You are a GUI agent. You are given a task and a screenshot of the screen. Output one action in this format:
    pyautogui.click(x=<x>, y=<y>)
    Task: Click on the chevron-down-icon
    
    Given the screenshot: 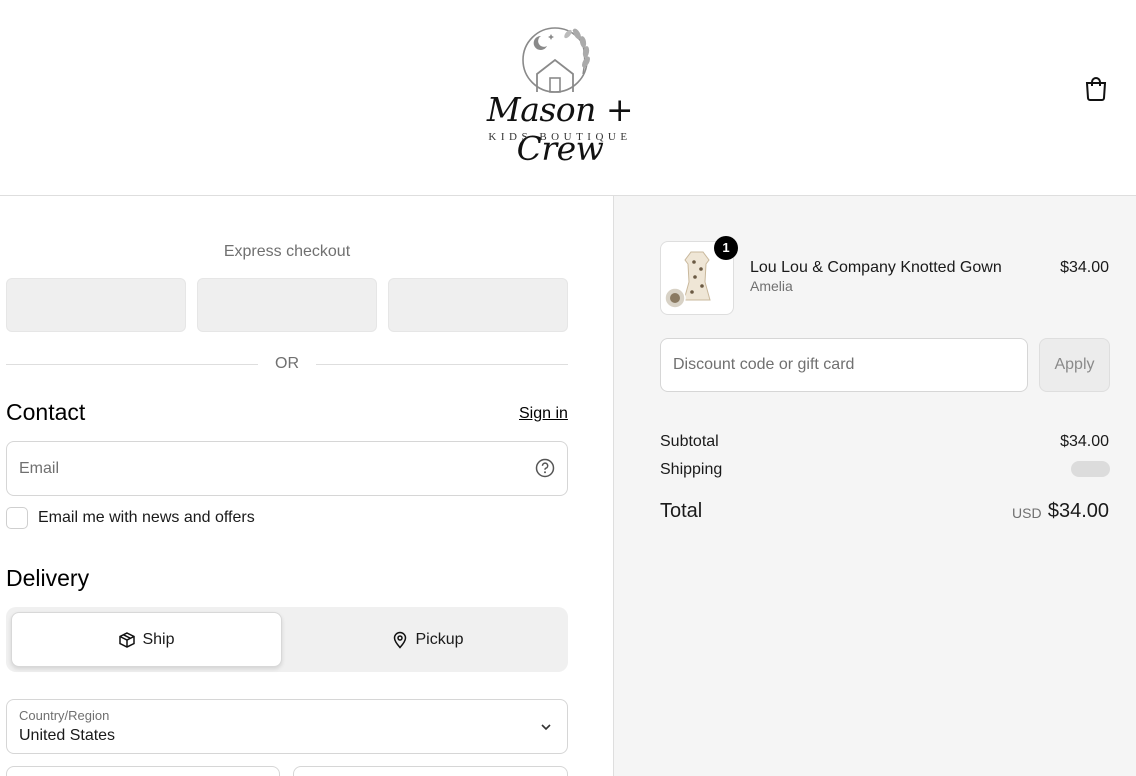 What is the action you would take?
    pyautogui.click(x=546, y=727)
    